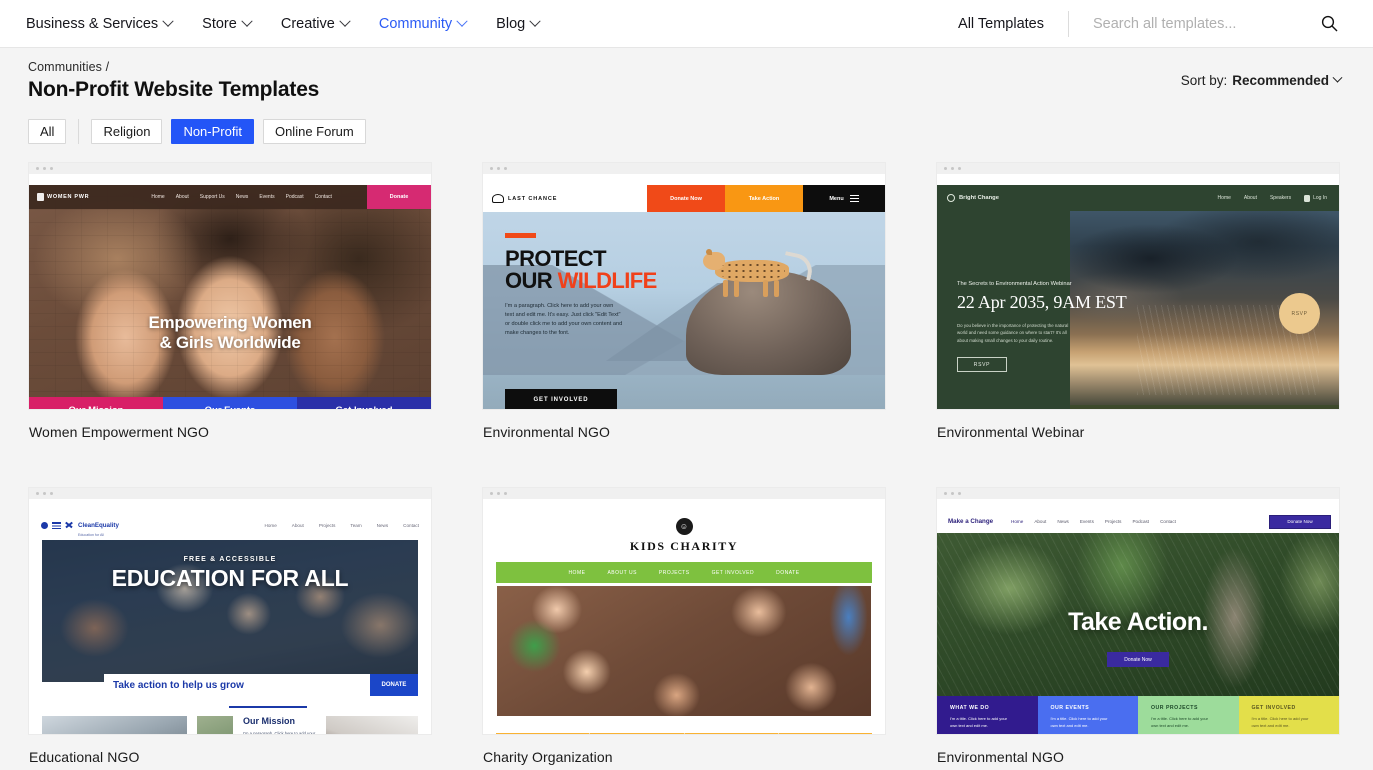 The width and height of the screenshot is (1373, 770). Describe the element at coordinates (1138, 463) in the screenshot. I see `grid-row-spacer` at that location.